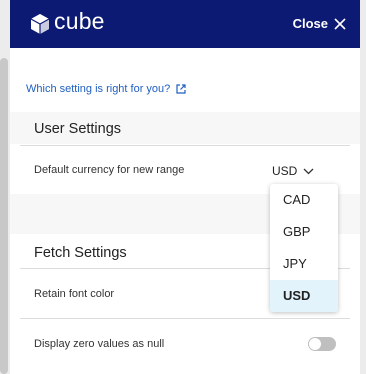  Describe the element at coordinates (304, 296) in the screenshot. I see `currency-option-usd: USD` at that location.